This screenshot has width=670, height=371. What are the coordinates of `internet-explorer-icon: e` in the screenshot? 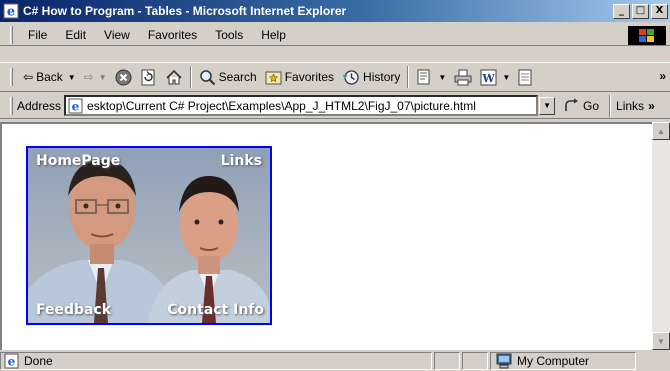 It's located at (11, 11).